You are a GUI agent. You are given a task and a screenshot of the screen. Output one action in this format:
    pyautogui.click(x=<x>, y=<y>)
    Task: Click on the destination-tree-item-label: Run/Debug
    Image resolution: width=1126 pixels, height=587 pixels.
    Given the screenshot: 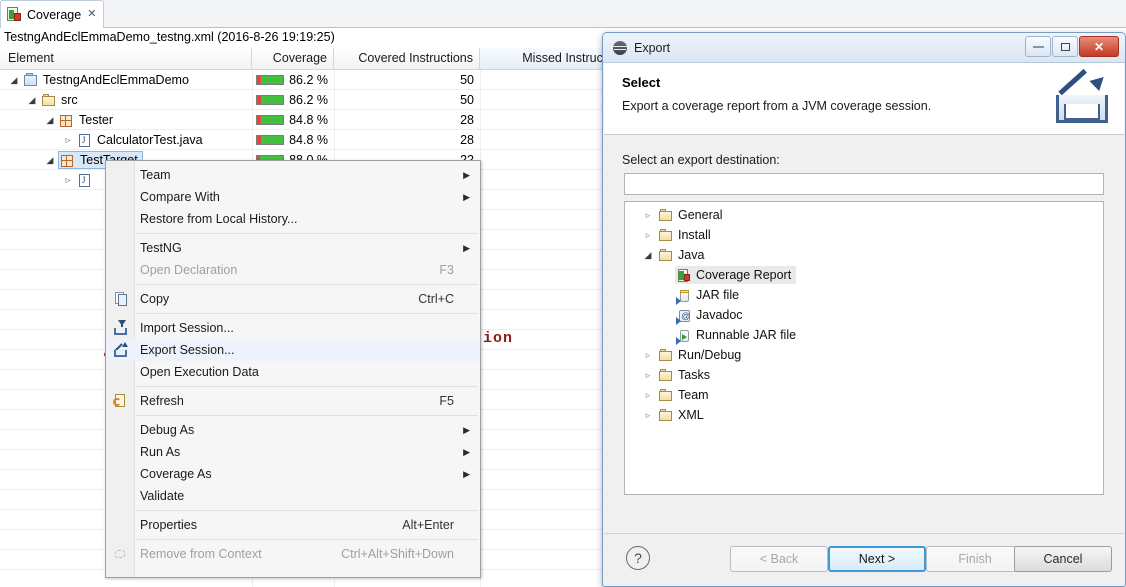 What is the action you would take?
    pyautogui.click(x=710, y=355)
    